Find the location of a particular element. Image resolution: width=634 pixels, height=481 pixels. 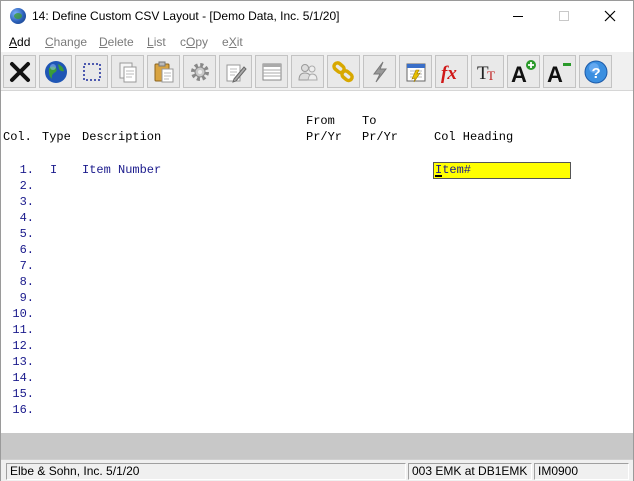

select-box-icon is located at coordinates (91, 71).